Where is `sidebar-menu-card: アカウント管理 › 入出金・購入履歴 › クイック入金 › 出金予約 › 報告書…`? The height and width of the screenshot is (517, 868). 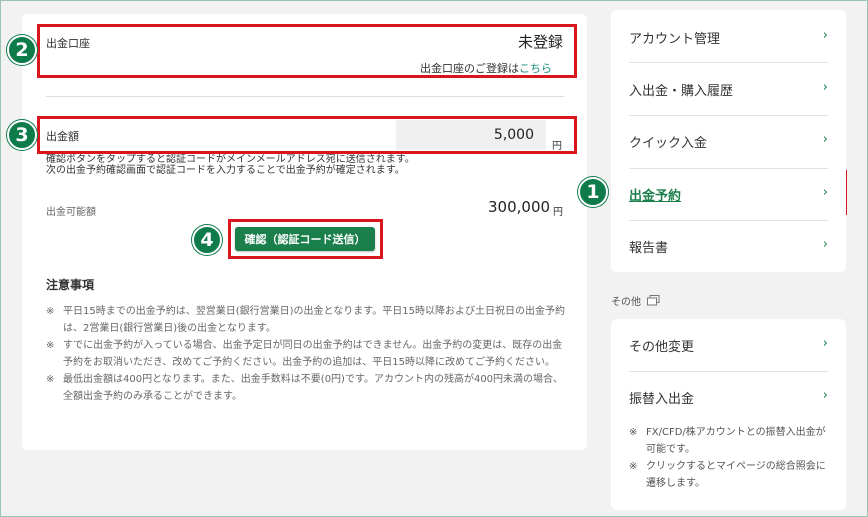 sidebar-menu-card: アカウント管理 › 入出金・購入履歴 › クイック入金 › 出金予約 › 報告書… is located at coordinates (728, 141).